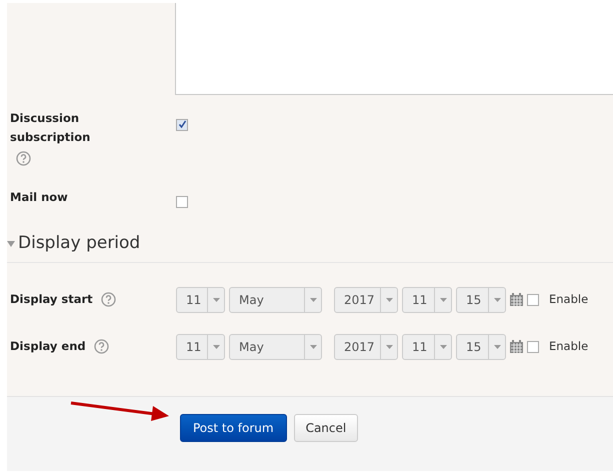 The image size is (613, 474). Describe the element at coordinates (51, 299) in the screenshot. I see `field-label: Display start` at that location.